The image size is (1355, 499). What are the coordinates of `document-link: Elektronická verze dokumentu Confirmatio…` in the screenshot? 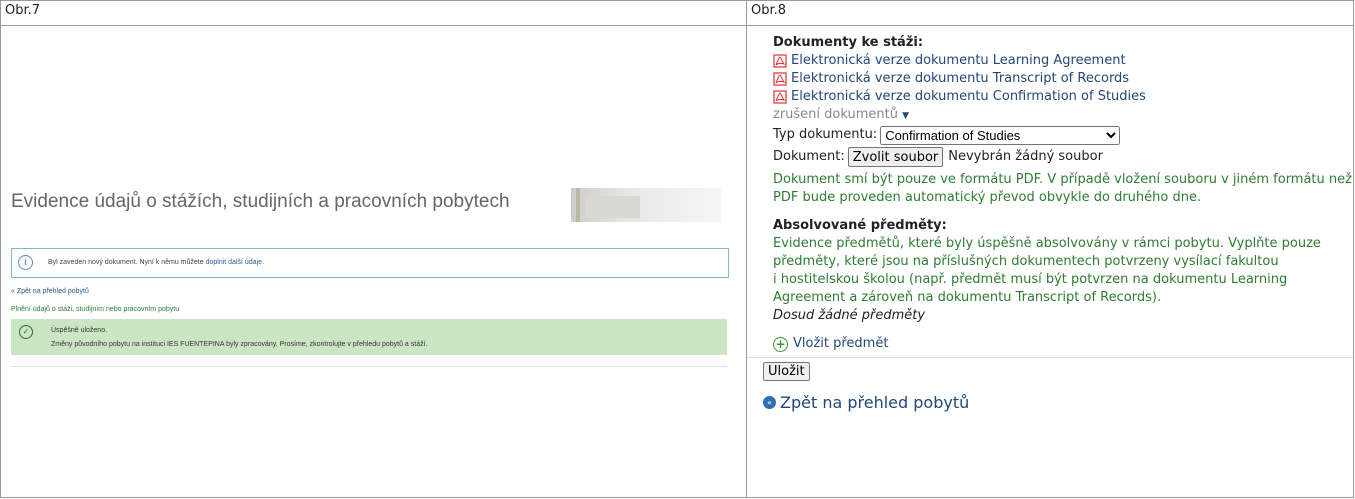 It's located at (1063, 97).